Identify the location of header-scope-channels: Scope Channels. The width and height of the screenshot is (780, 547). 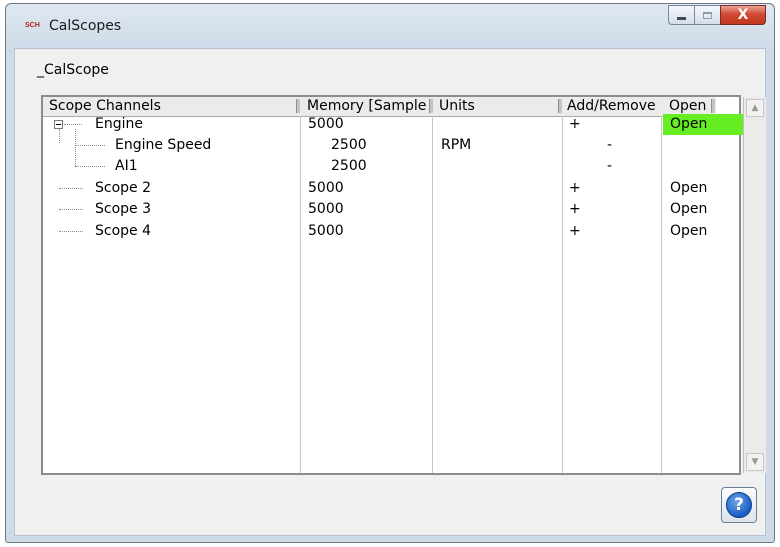
(171, 106).